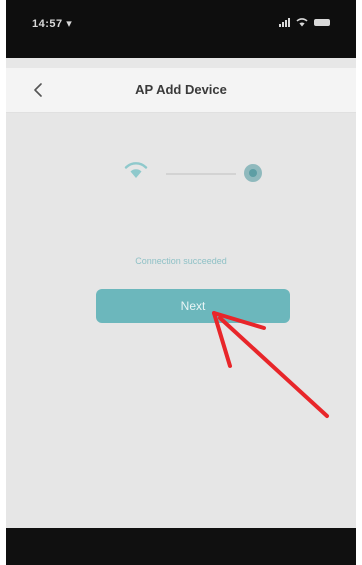  Describe the element at coordinates (52, 24) in the screenshot. I see `status-time: 14:57 ▾` at that location.